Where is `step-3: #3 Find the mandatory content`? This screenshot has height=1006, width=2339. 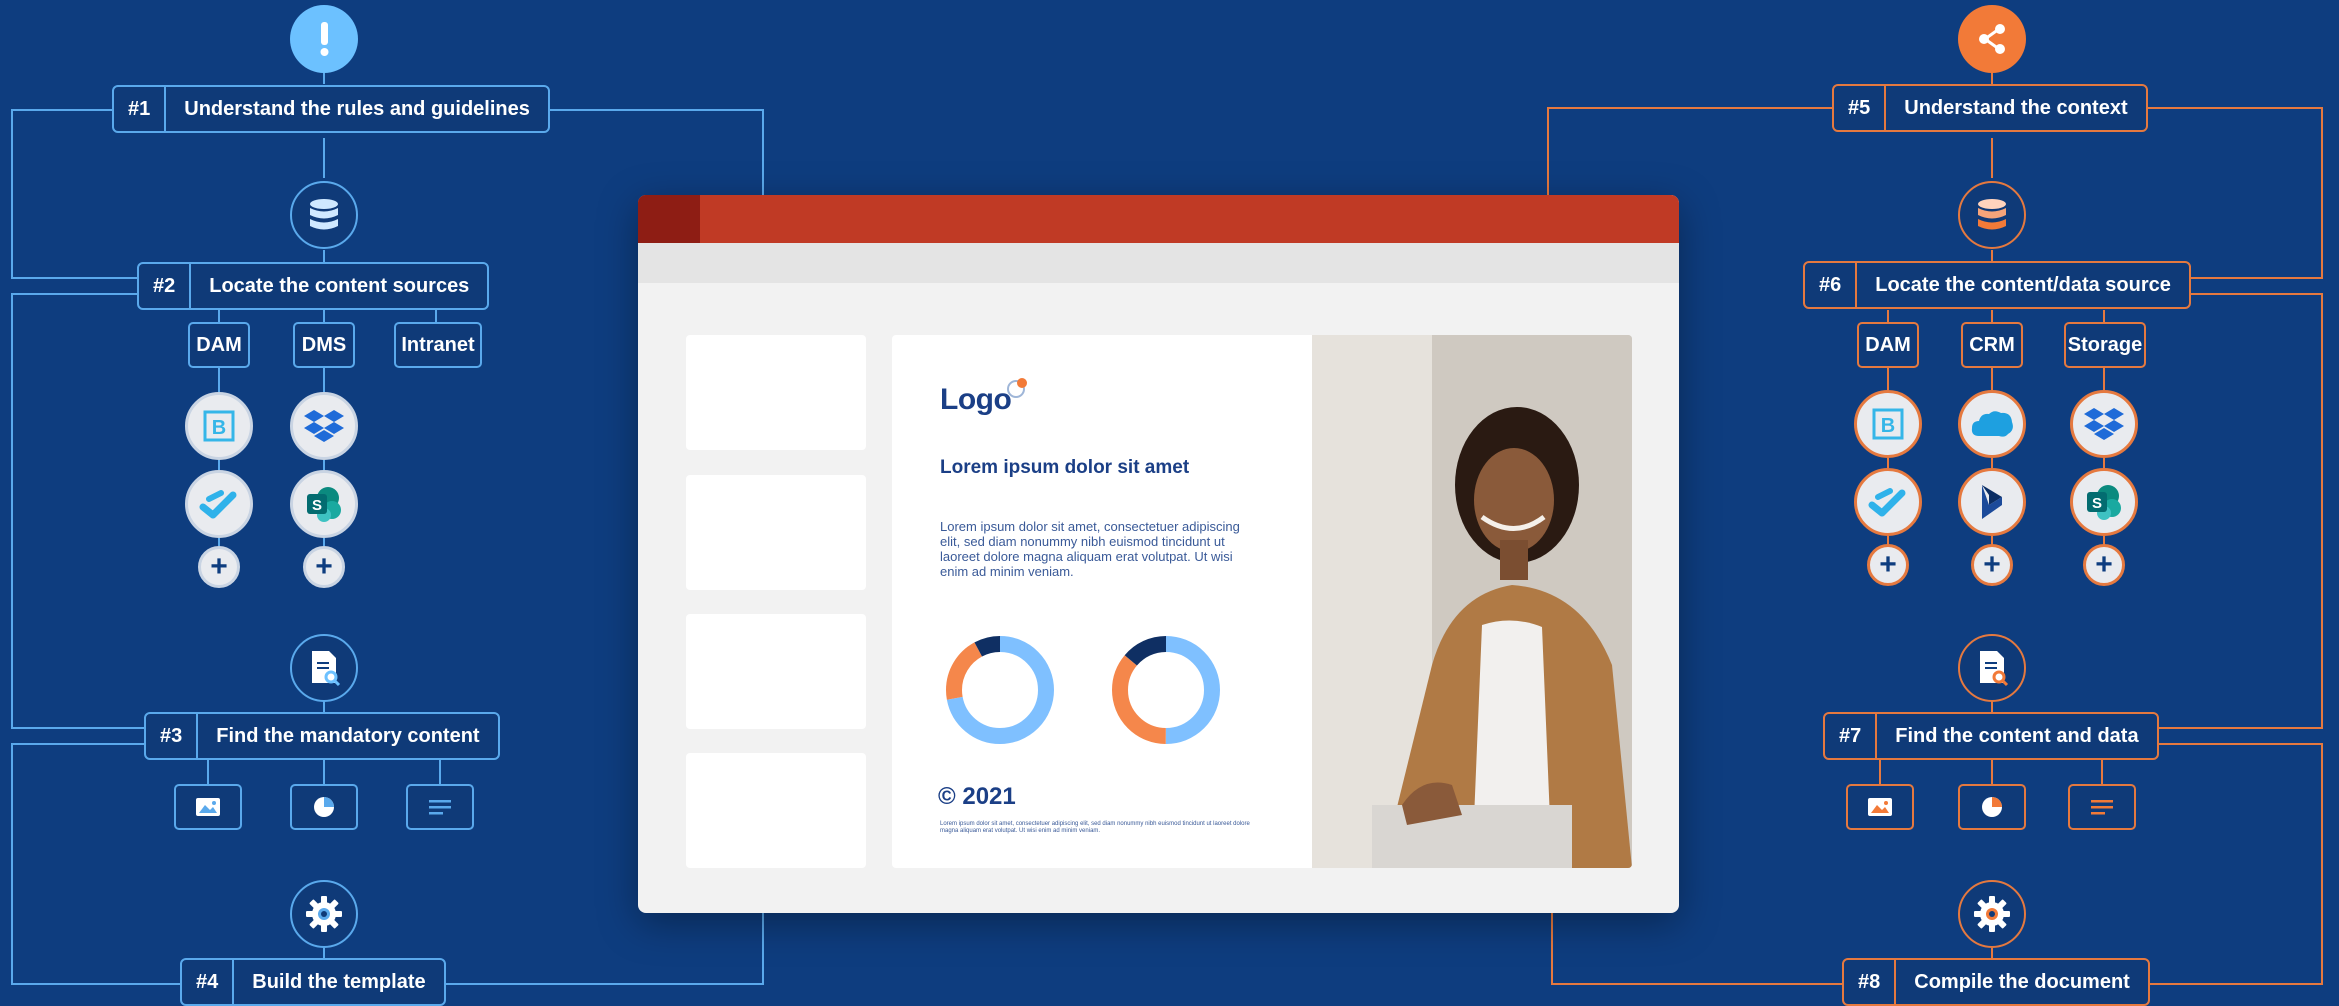 step-3: #3 Find the mandatory content is located at coordinates (322, 736).